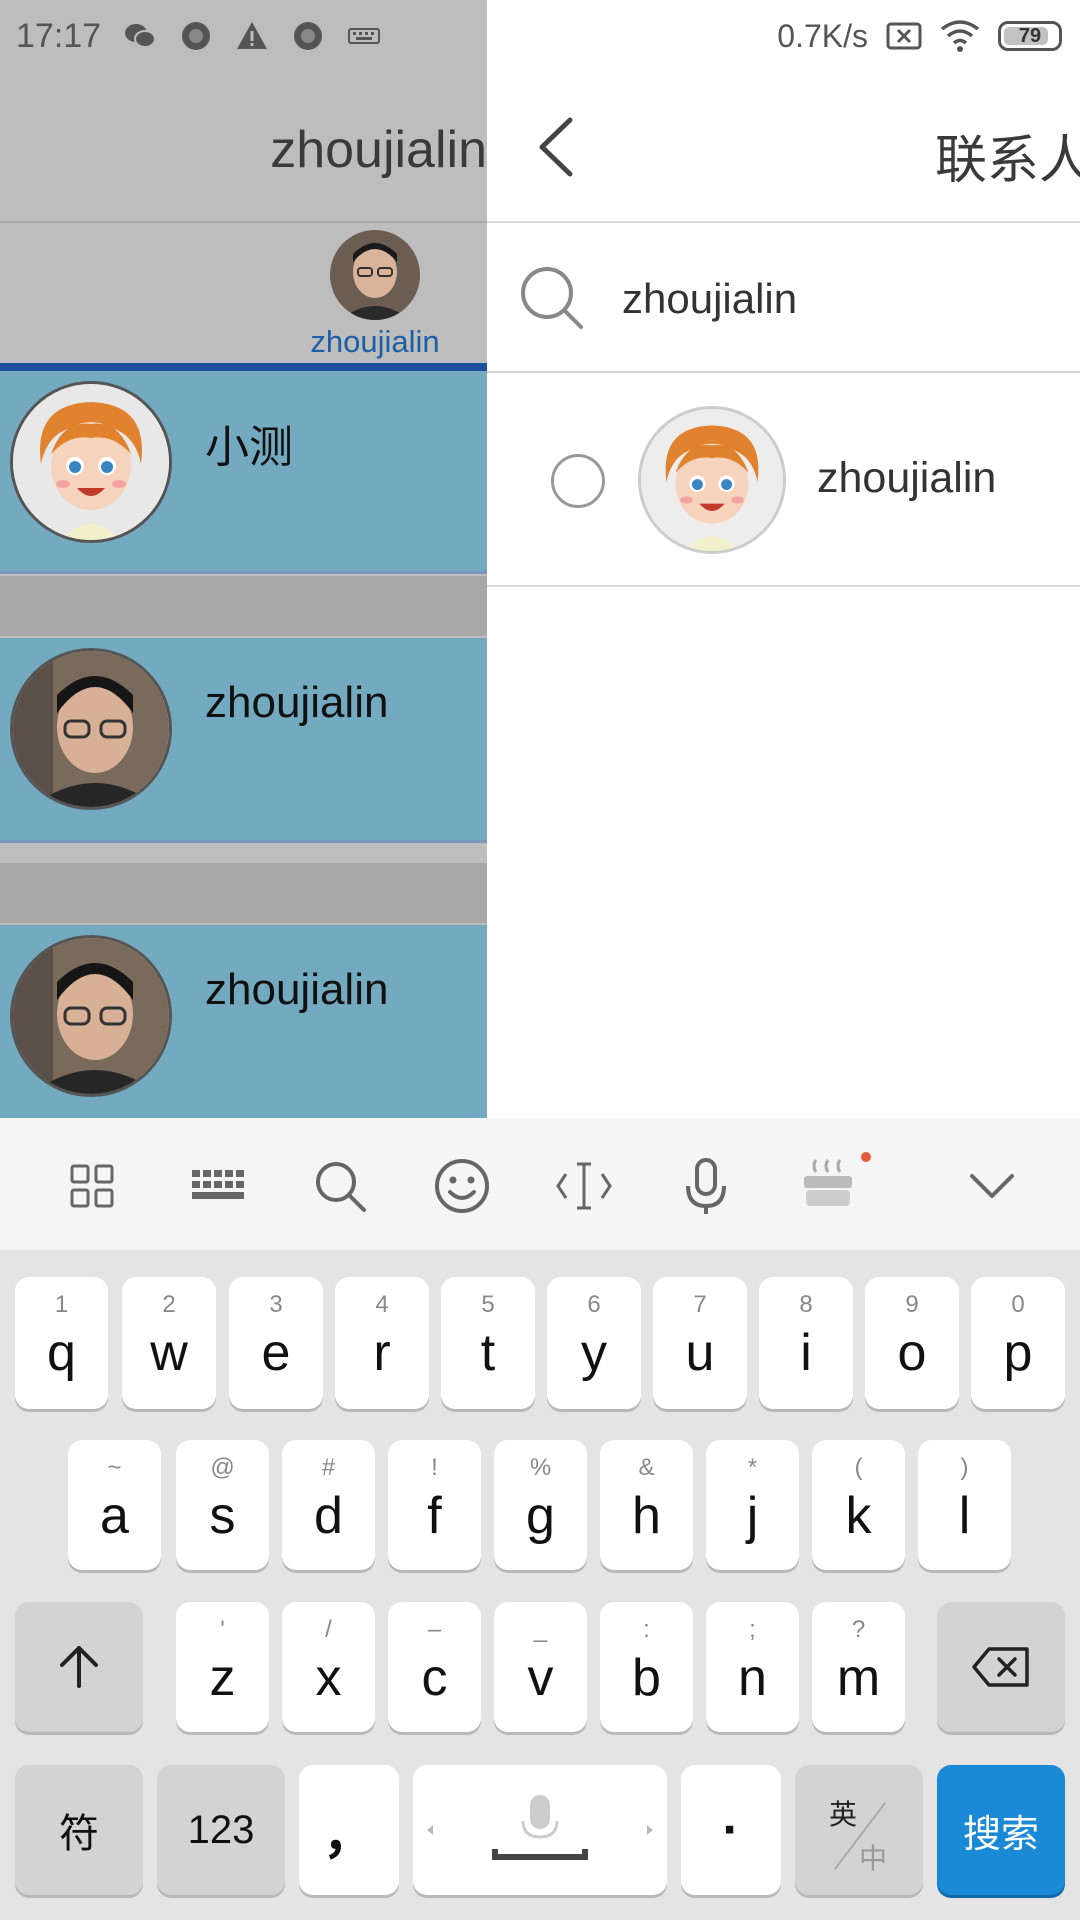 This screenshot has height=1920, width=1080. I want to click on comma-key: ，, so click(349, 1830).